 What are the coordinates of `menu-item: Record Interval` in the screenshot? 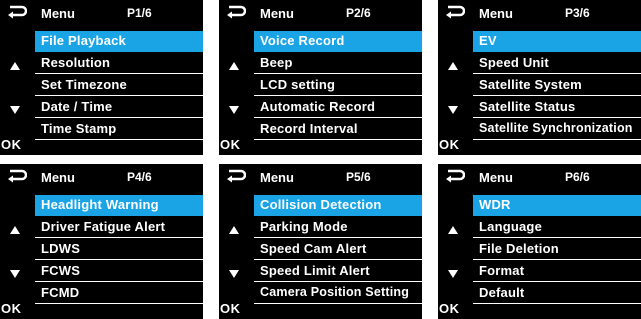 It's located at (338, 129).